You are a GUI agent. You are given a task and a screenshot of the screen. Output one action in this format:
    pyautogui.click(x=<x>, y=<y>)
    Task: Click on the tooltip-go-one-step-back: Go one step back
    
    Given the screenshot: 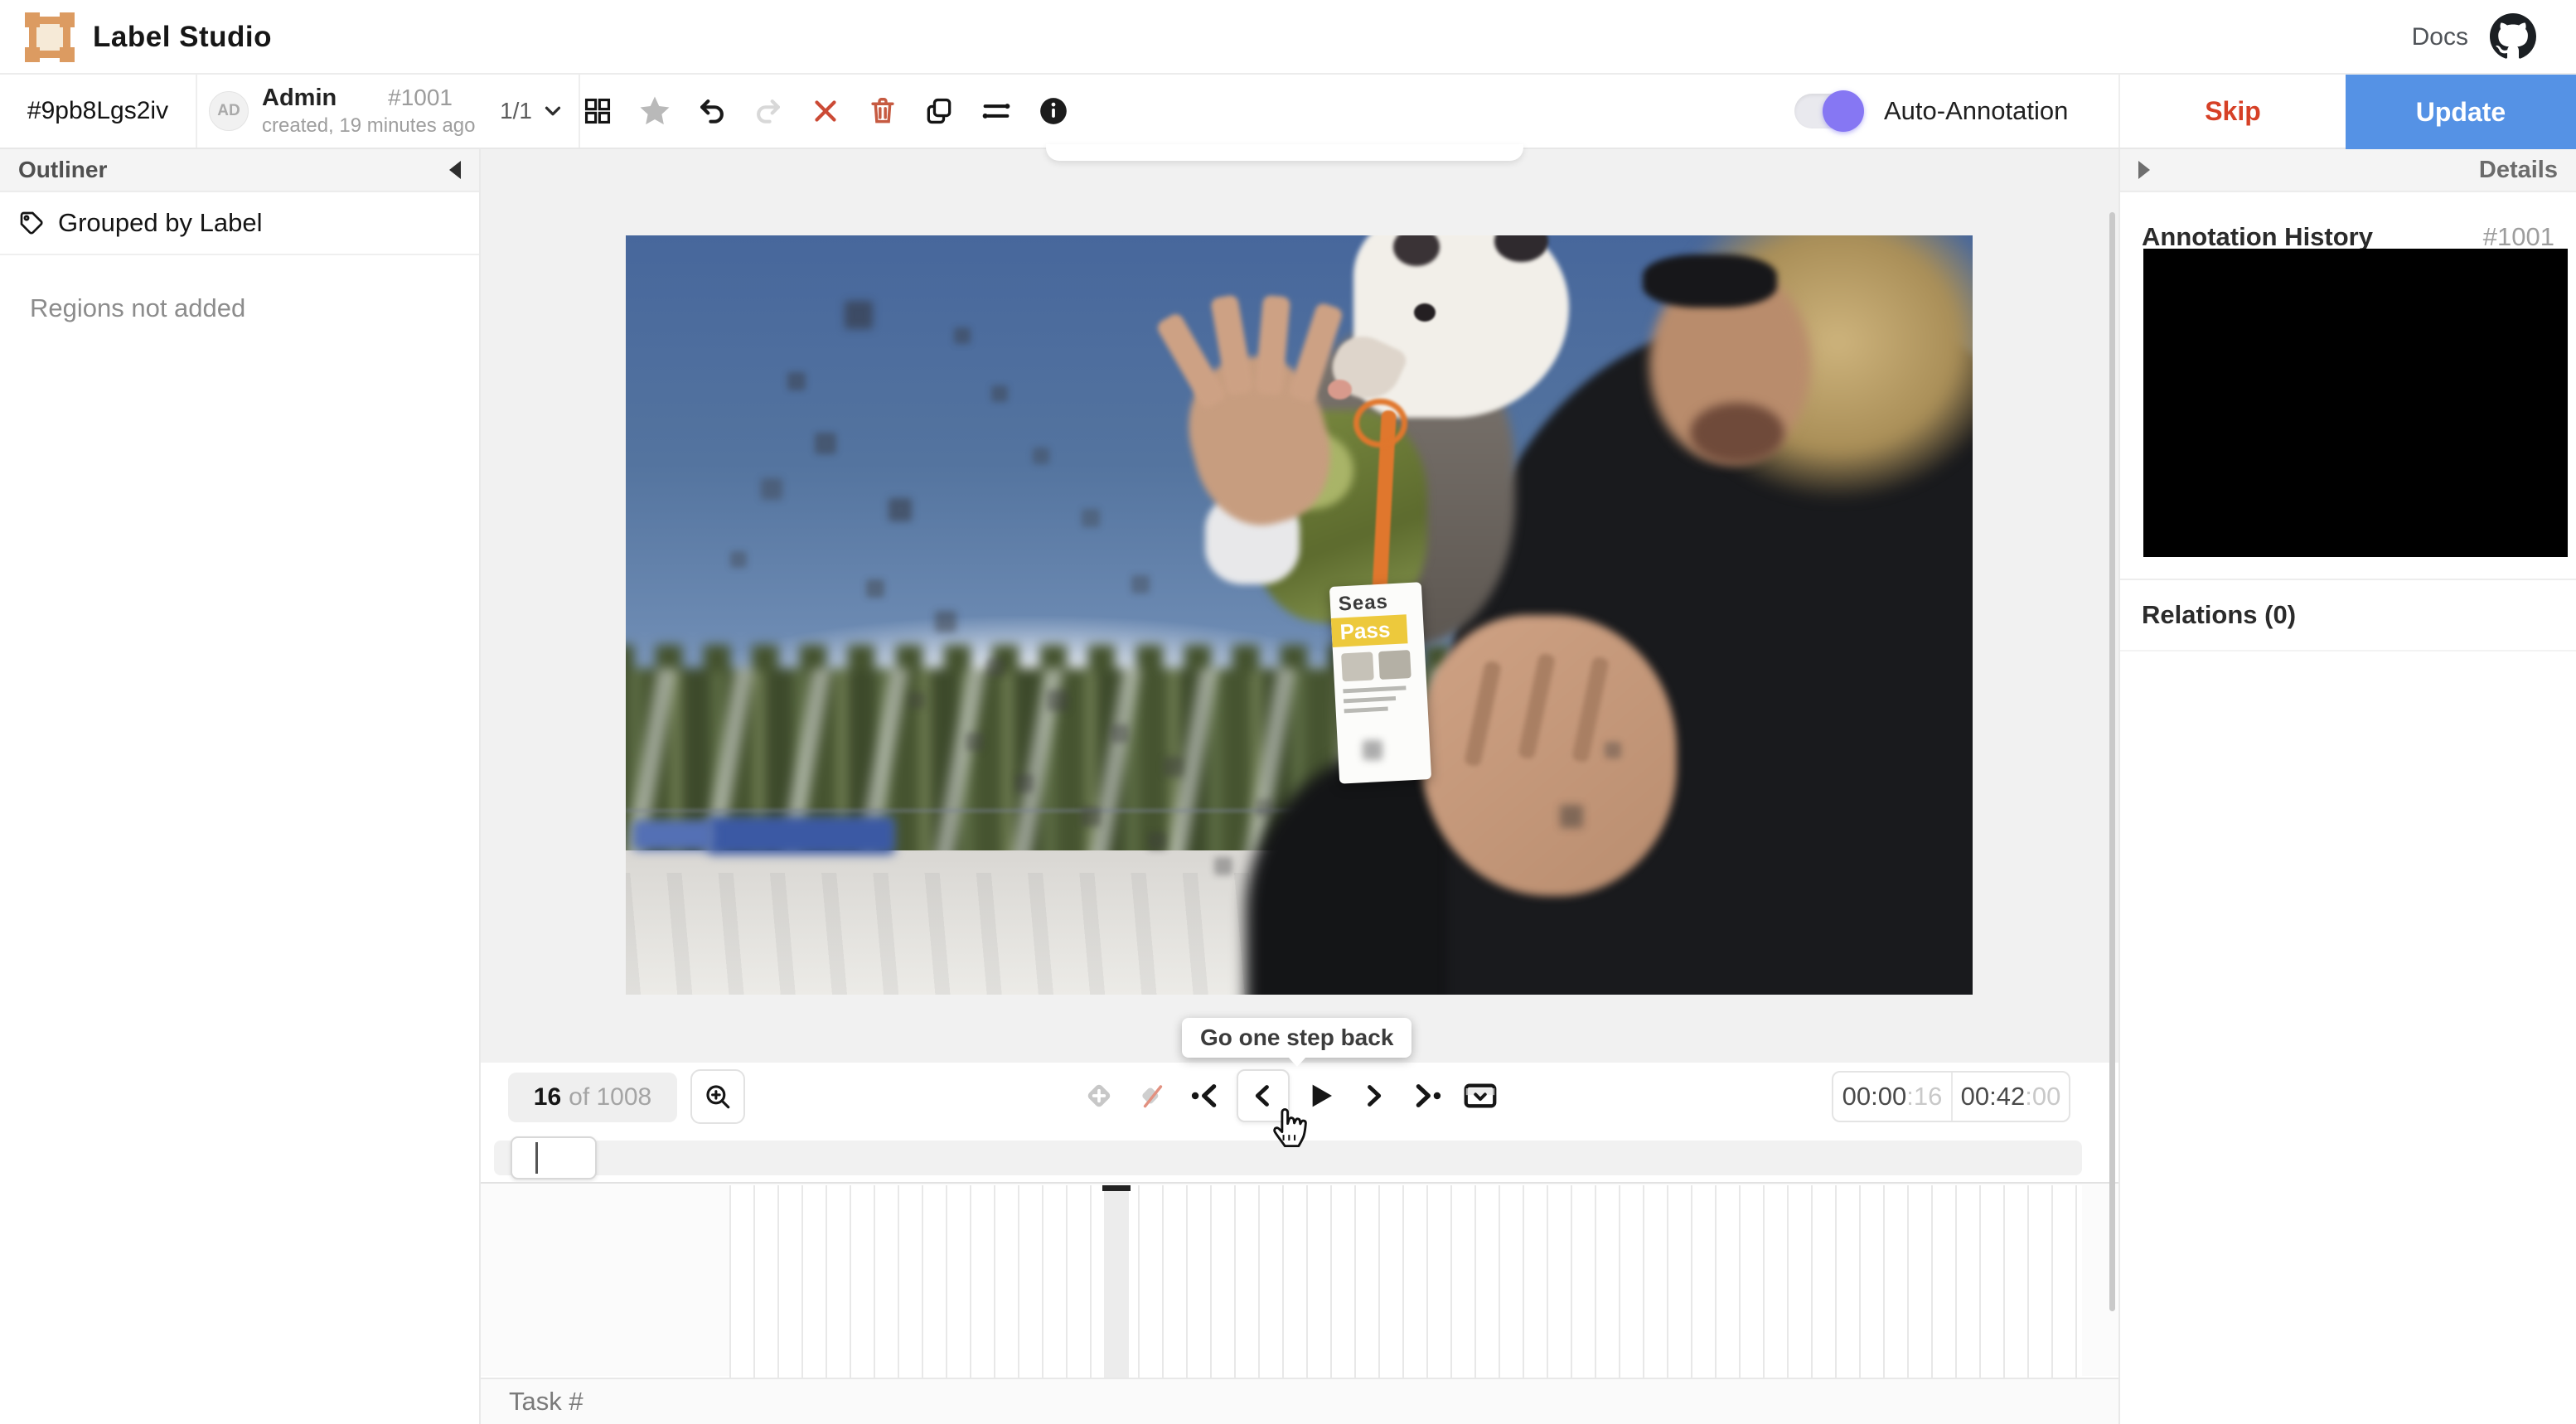 What is the action you would take?
    pyautogui.click(x=1297, y=1042)
    